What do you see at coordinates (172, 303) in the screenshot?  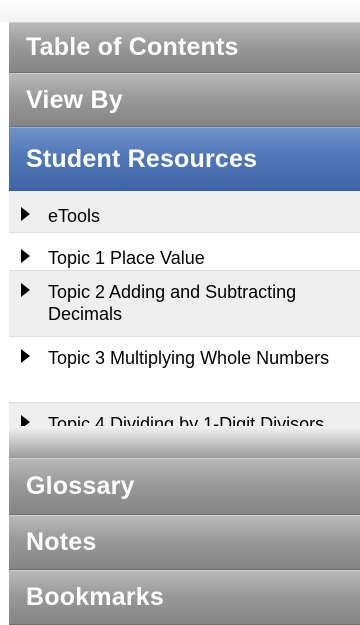 I see `resource-label: Topic 2 Adding and Subtracting Decimals` at bounding box center [172, 303].